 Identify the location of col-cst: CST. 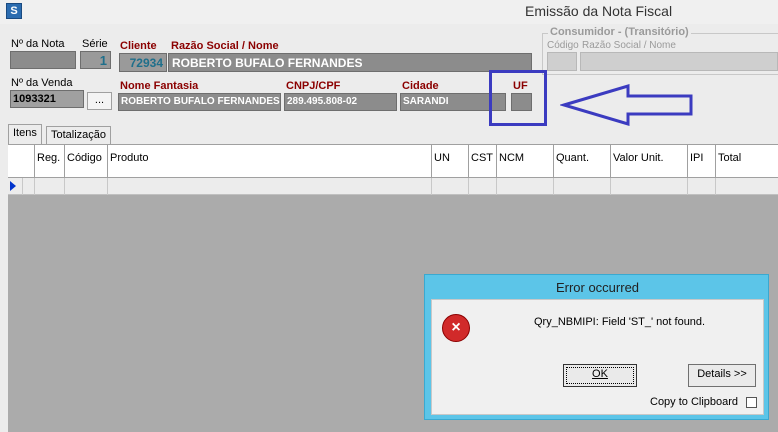
(483, 161).